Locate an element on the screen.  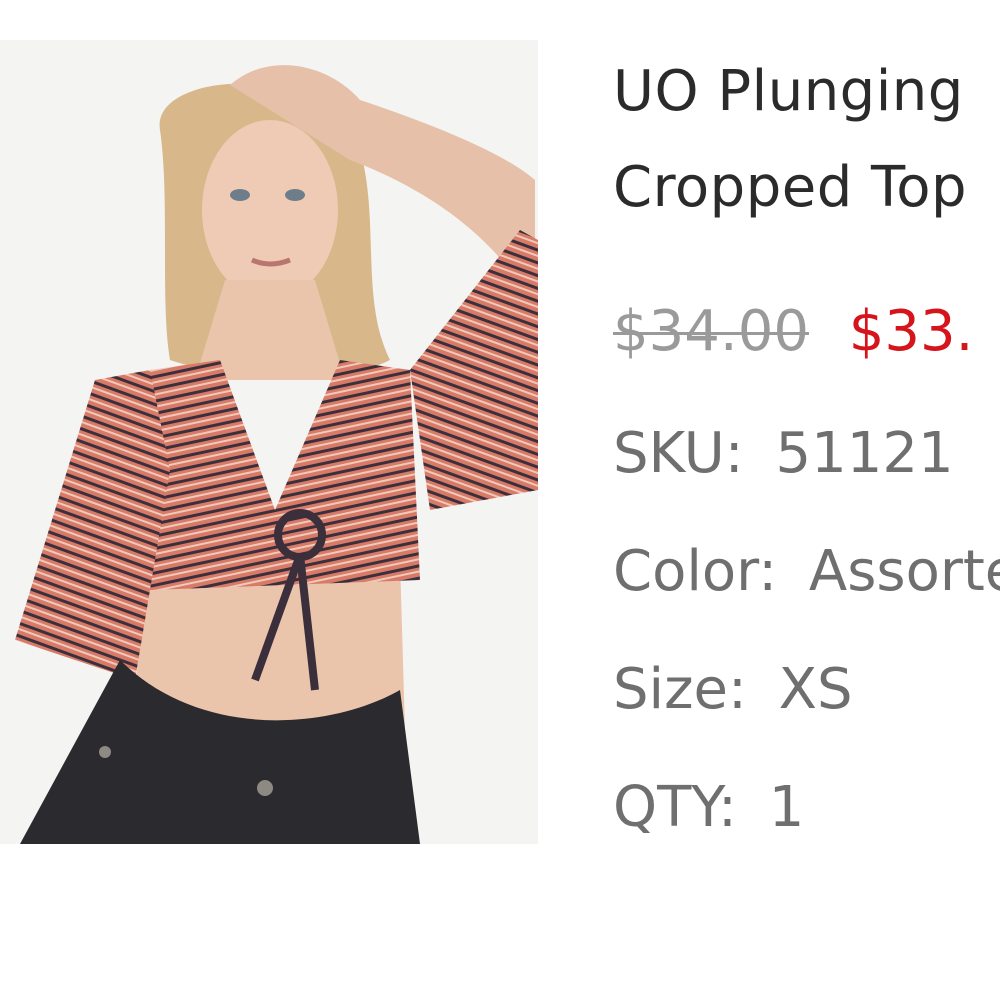
sku-row: SKU: 51121 is located at coordinates (806, 454).